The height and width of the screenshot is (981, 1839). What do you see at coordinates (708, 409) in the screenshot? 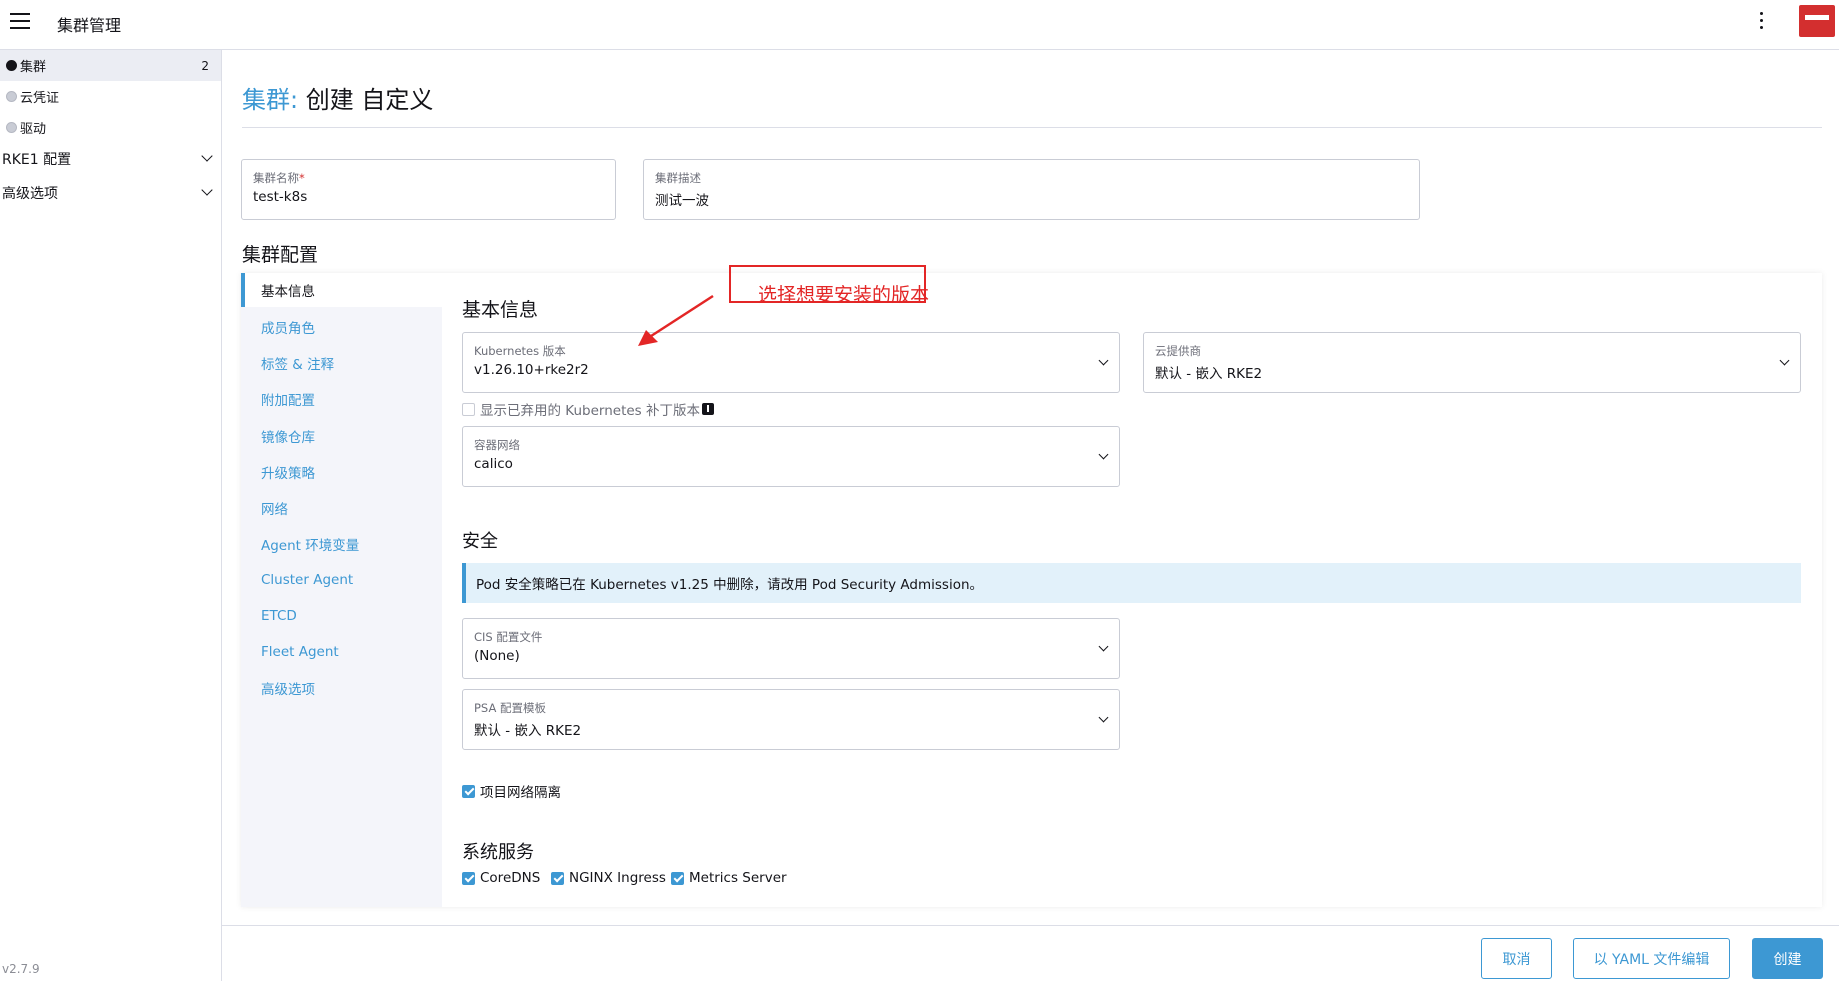
I see `info-icon` at bounding box center [708, 409].